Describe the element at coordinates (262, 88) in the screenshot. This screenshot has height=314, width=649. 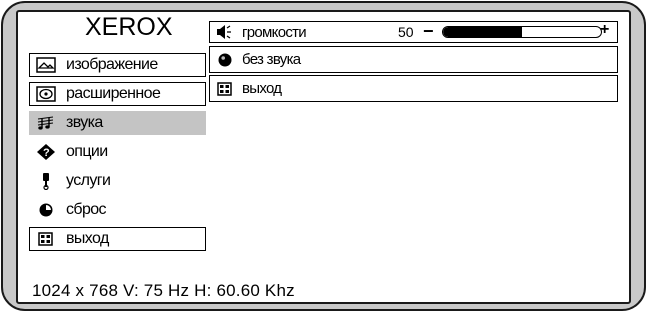
I see `submenu-exit-label: выход` at that location.